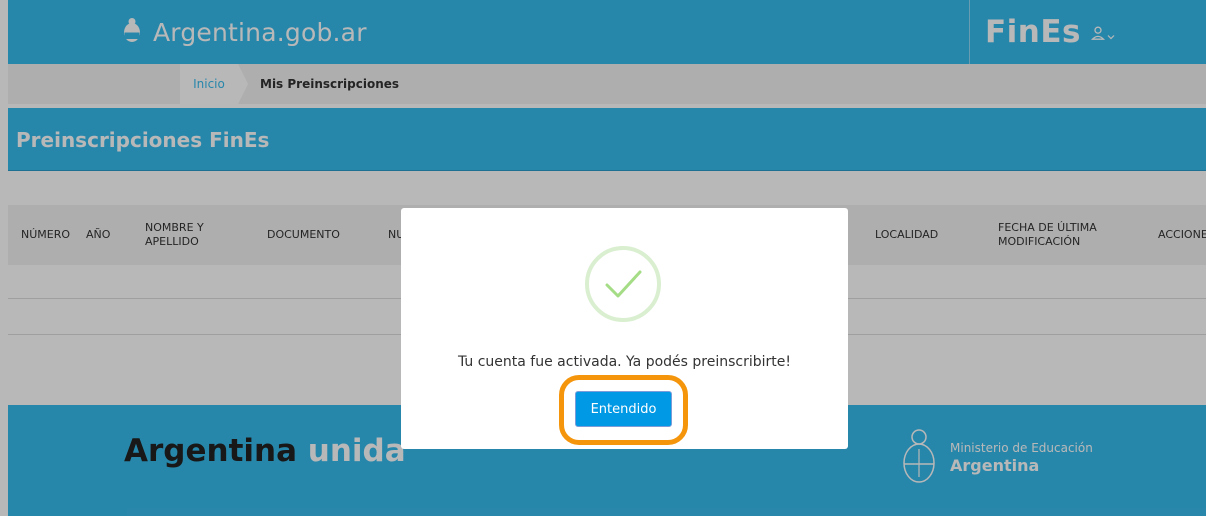 The height and width of the screenshot is (516, 1206). What do you see at coordinates (623, 286) in the screenshot?
I see `checkmark-icon` at bounding box center [623, 286].